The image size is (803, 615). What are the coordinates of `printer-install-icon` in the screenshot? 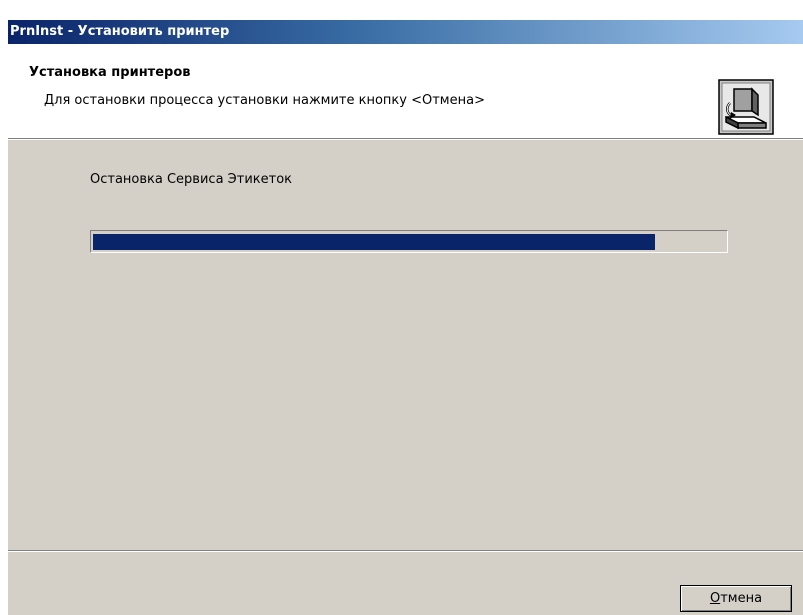 It's located at (746, 107).